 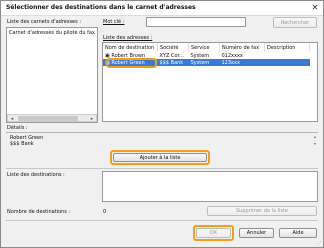 What do you see at coordinates (12, 118) in the screenshot?
I see `scroll-left-icon: ◂` at bounding box center [12, 118].